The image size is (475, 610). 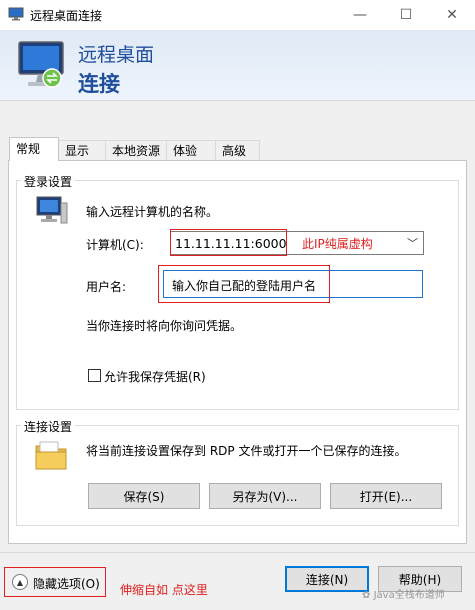 I want to click on maximize-button: ☐, so click(x=406, y=15).